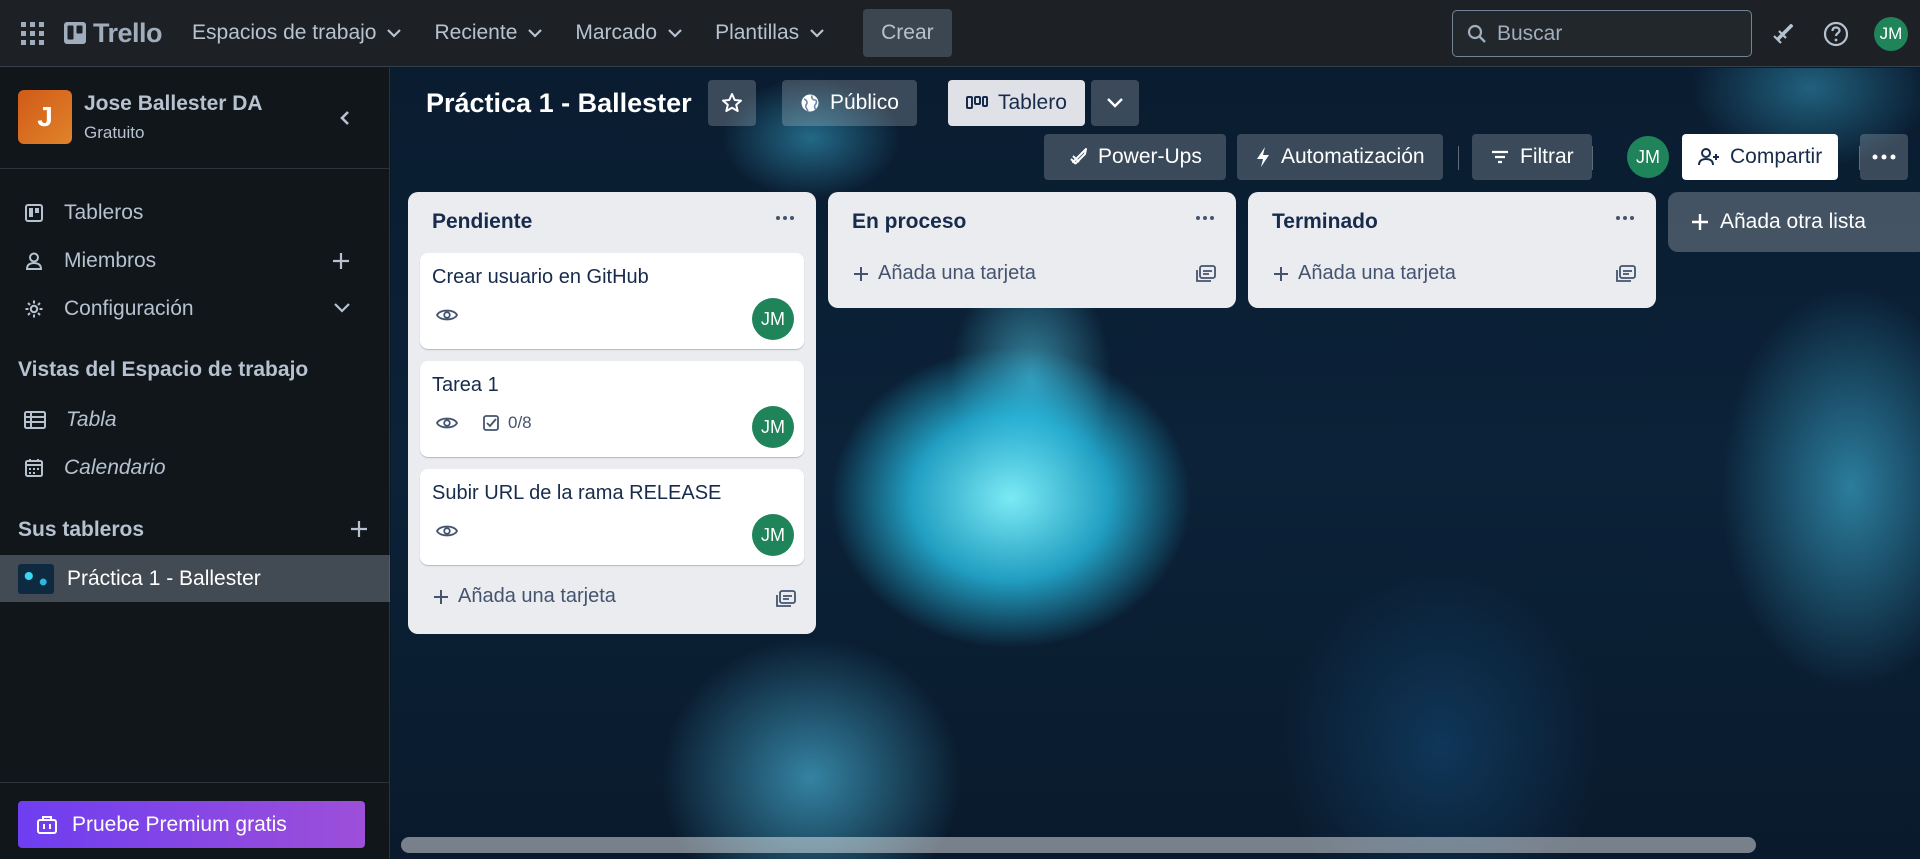 This screenshot has width=1920, height=859. Describe the element at coordinates (47, 824) in the screenshot. I see `premium-briefcase-icon` at that location.